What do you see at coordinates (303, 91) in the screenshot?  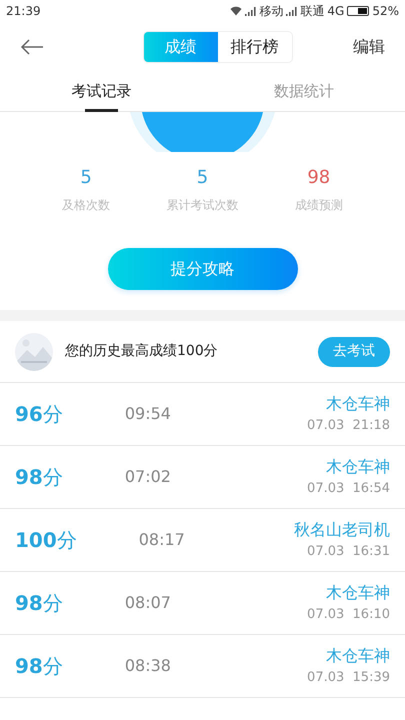 I see `tab: 数据统计` at bounding box center [303, 91].